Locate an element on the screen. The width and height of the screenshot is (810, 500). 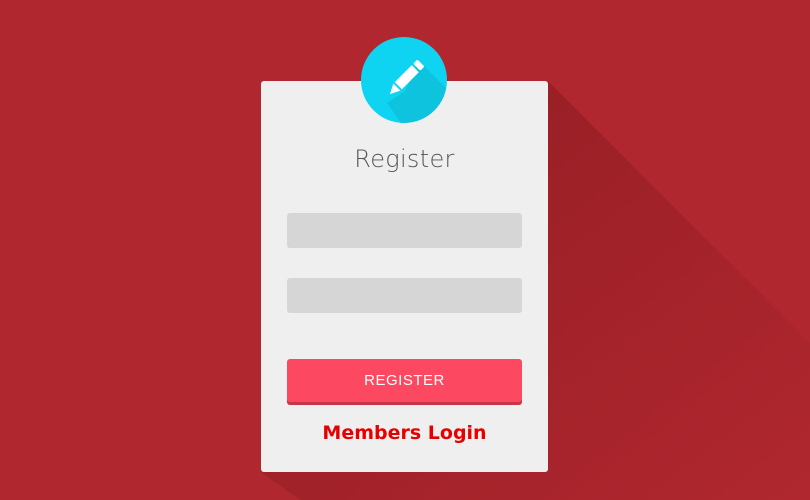
pencil-icon is located at coordinates (417, 91).